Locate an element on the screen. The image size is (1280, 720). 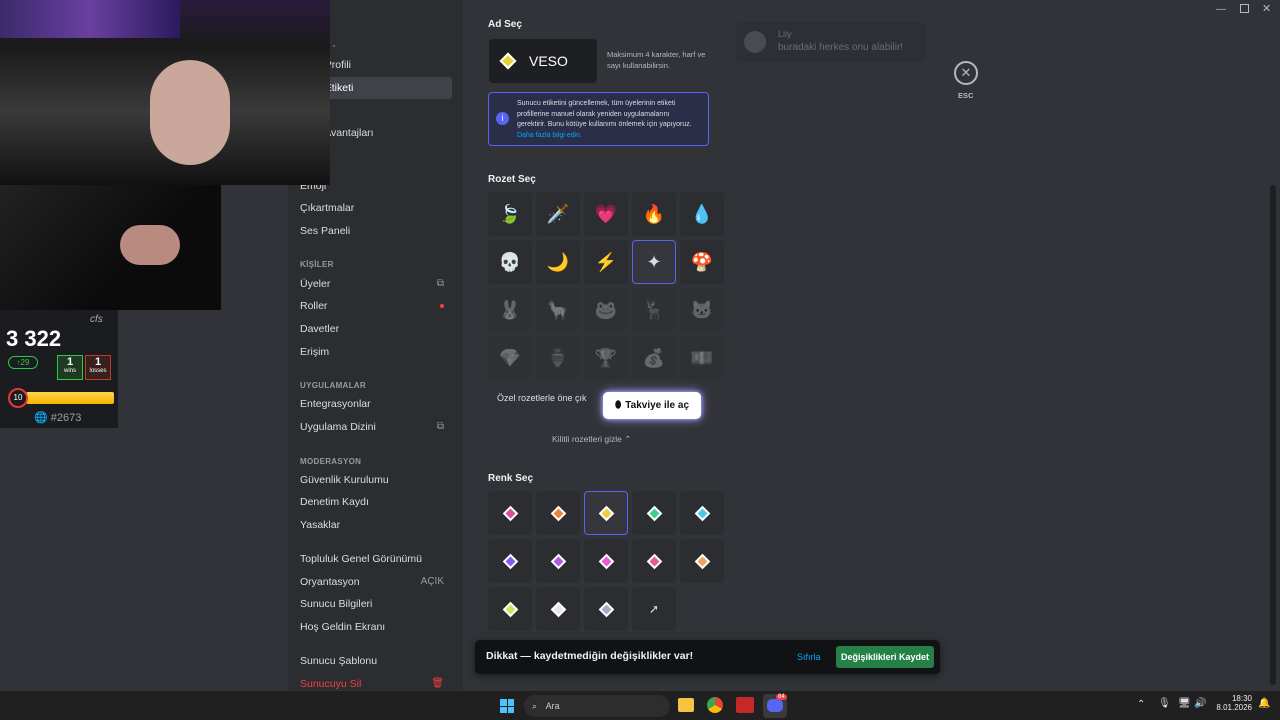
save-changes-button: Değişiklikleri Kaydet is located at coordinates (885, 657).